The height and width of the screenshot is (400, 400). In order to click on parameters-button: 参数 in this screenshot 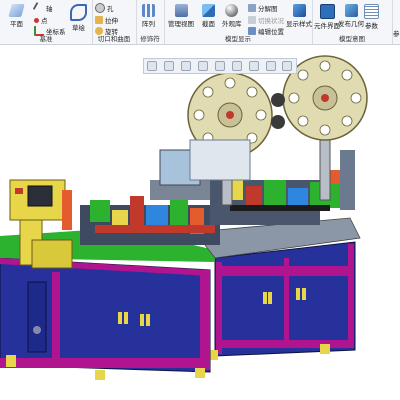, I will do `click(371, 17)`.